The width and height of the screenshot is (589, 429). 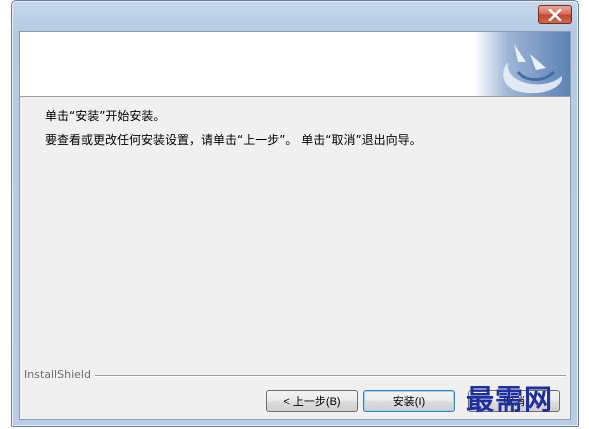 I want to click on instruction-line-2: 要查看或更改任何安装设置，请单击“上一步”。 单击“取消”退出向导。, so click(x=233, y=140).